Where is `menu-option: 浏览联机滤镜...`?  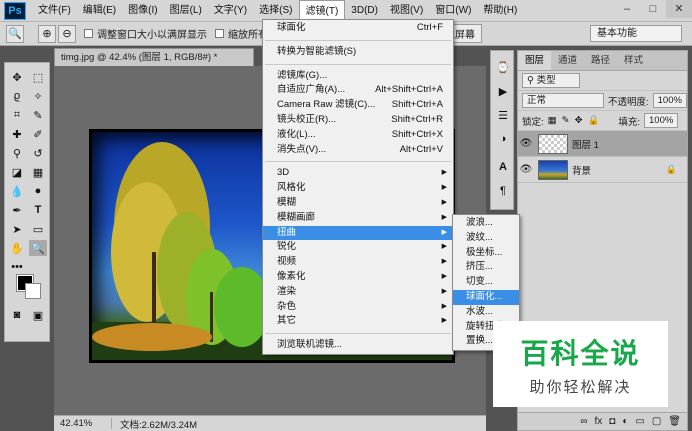
menu-option: 浏览联机滤镜... is located at coordinates (358, 345).